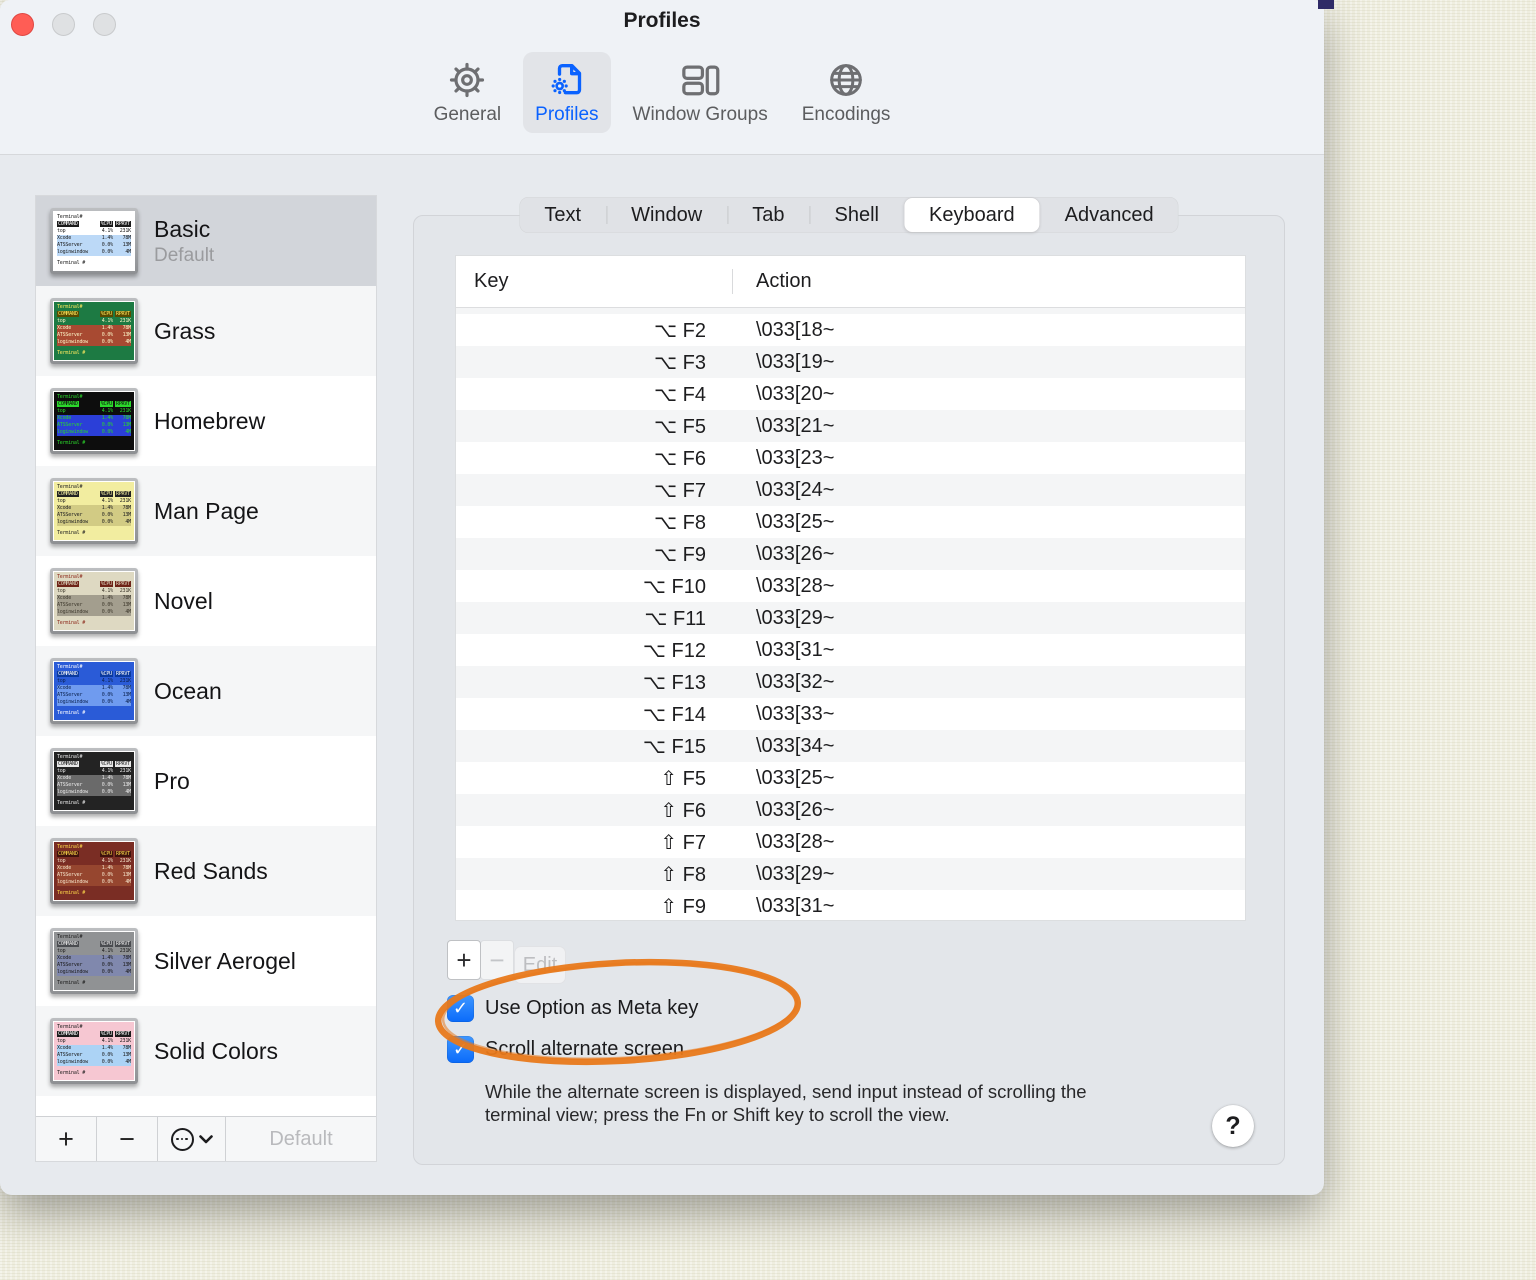 The image size is (1536, 1280). I want to click on edit-key-button: Edit, so click(540, 965).